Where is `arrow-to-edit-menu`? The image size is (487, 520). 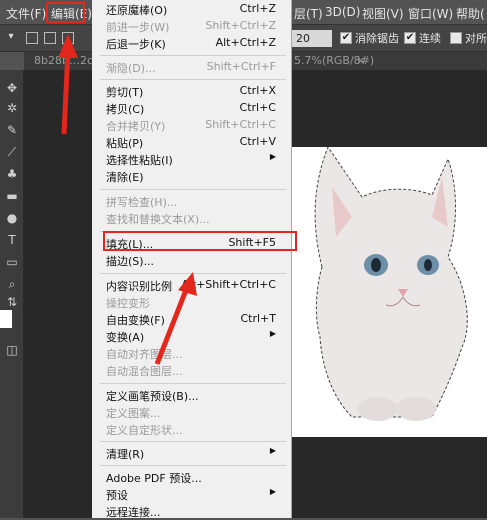
arrow-to-edit-menu is located at coordinates (66, 92).